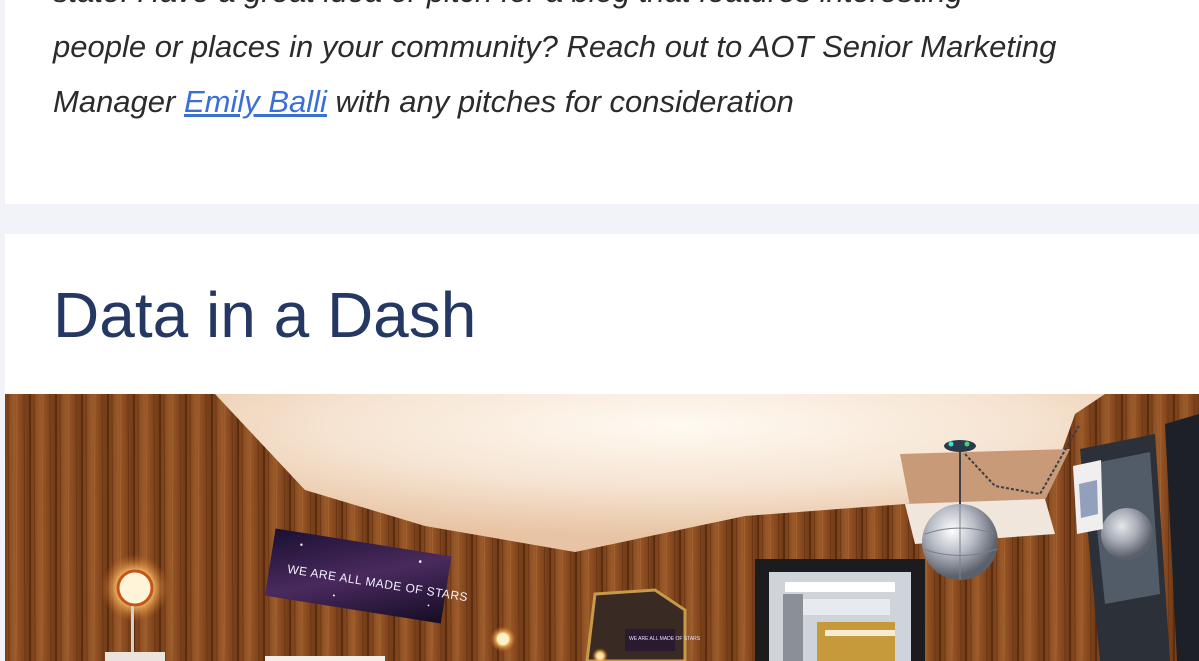 The height and width of the screenshot is (661, 1199). Describe the element at coordinates (255, 101) in the screenshot. I see `contact-link-emily-balli: Emily Balli` at that location.